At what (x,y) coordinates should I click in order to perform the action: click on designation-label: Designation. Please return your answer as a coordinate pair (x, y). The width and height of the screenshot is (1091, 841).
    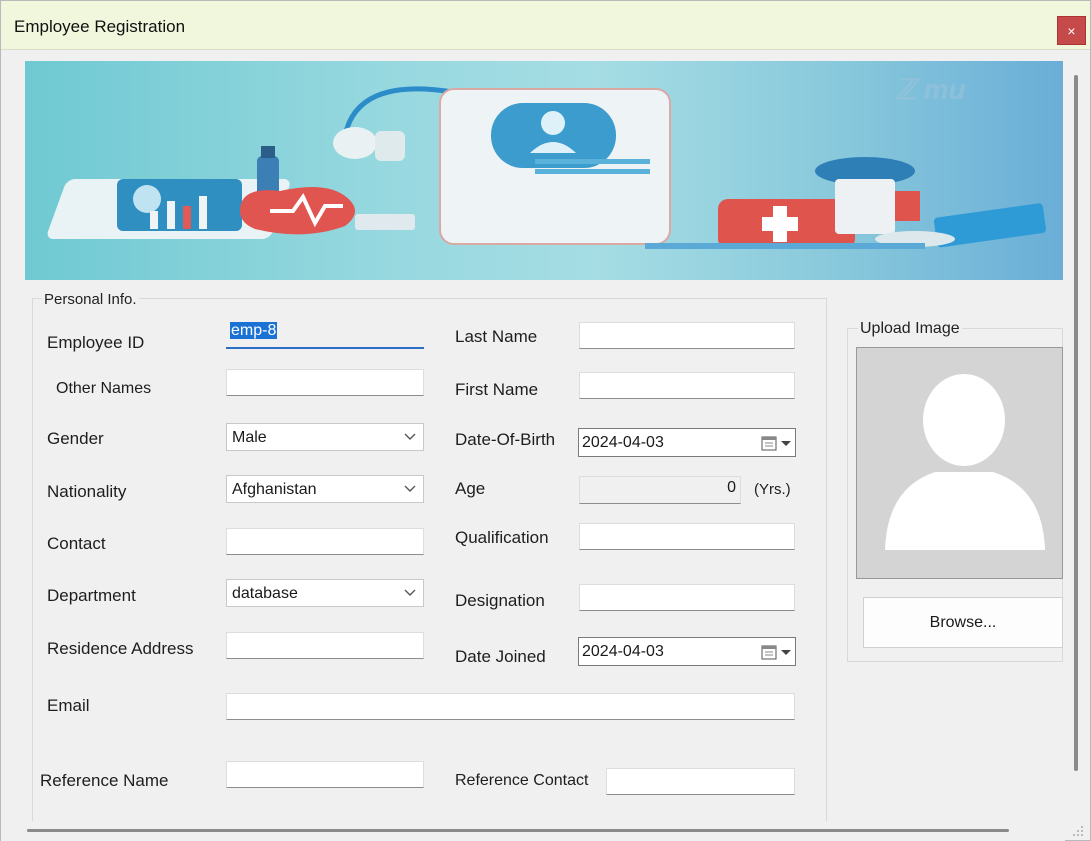
    Looking at the image, I should click on (500, 600).